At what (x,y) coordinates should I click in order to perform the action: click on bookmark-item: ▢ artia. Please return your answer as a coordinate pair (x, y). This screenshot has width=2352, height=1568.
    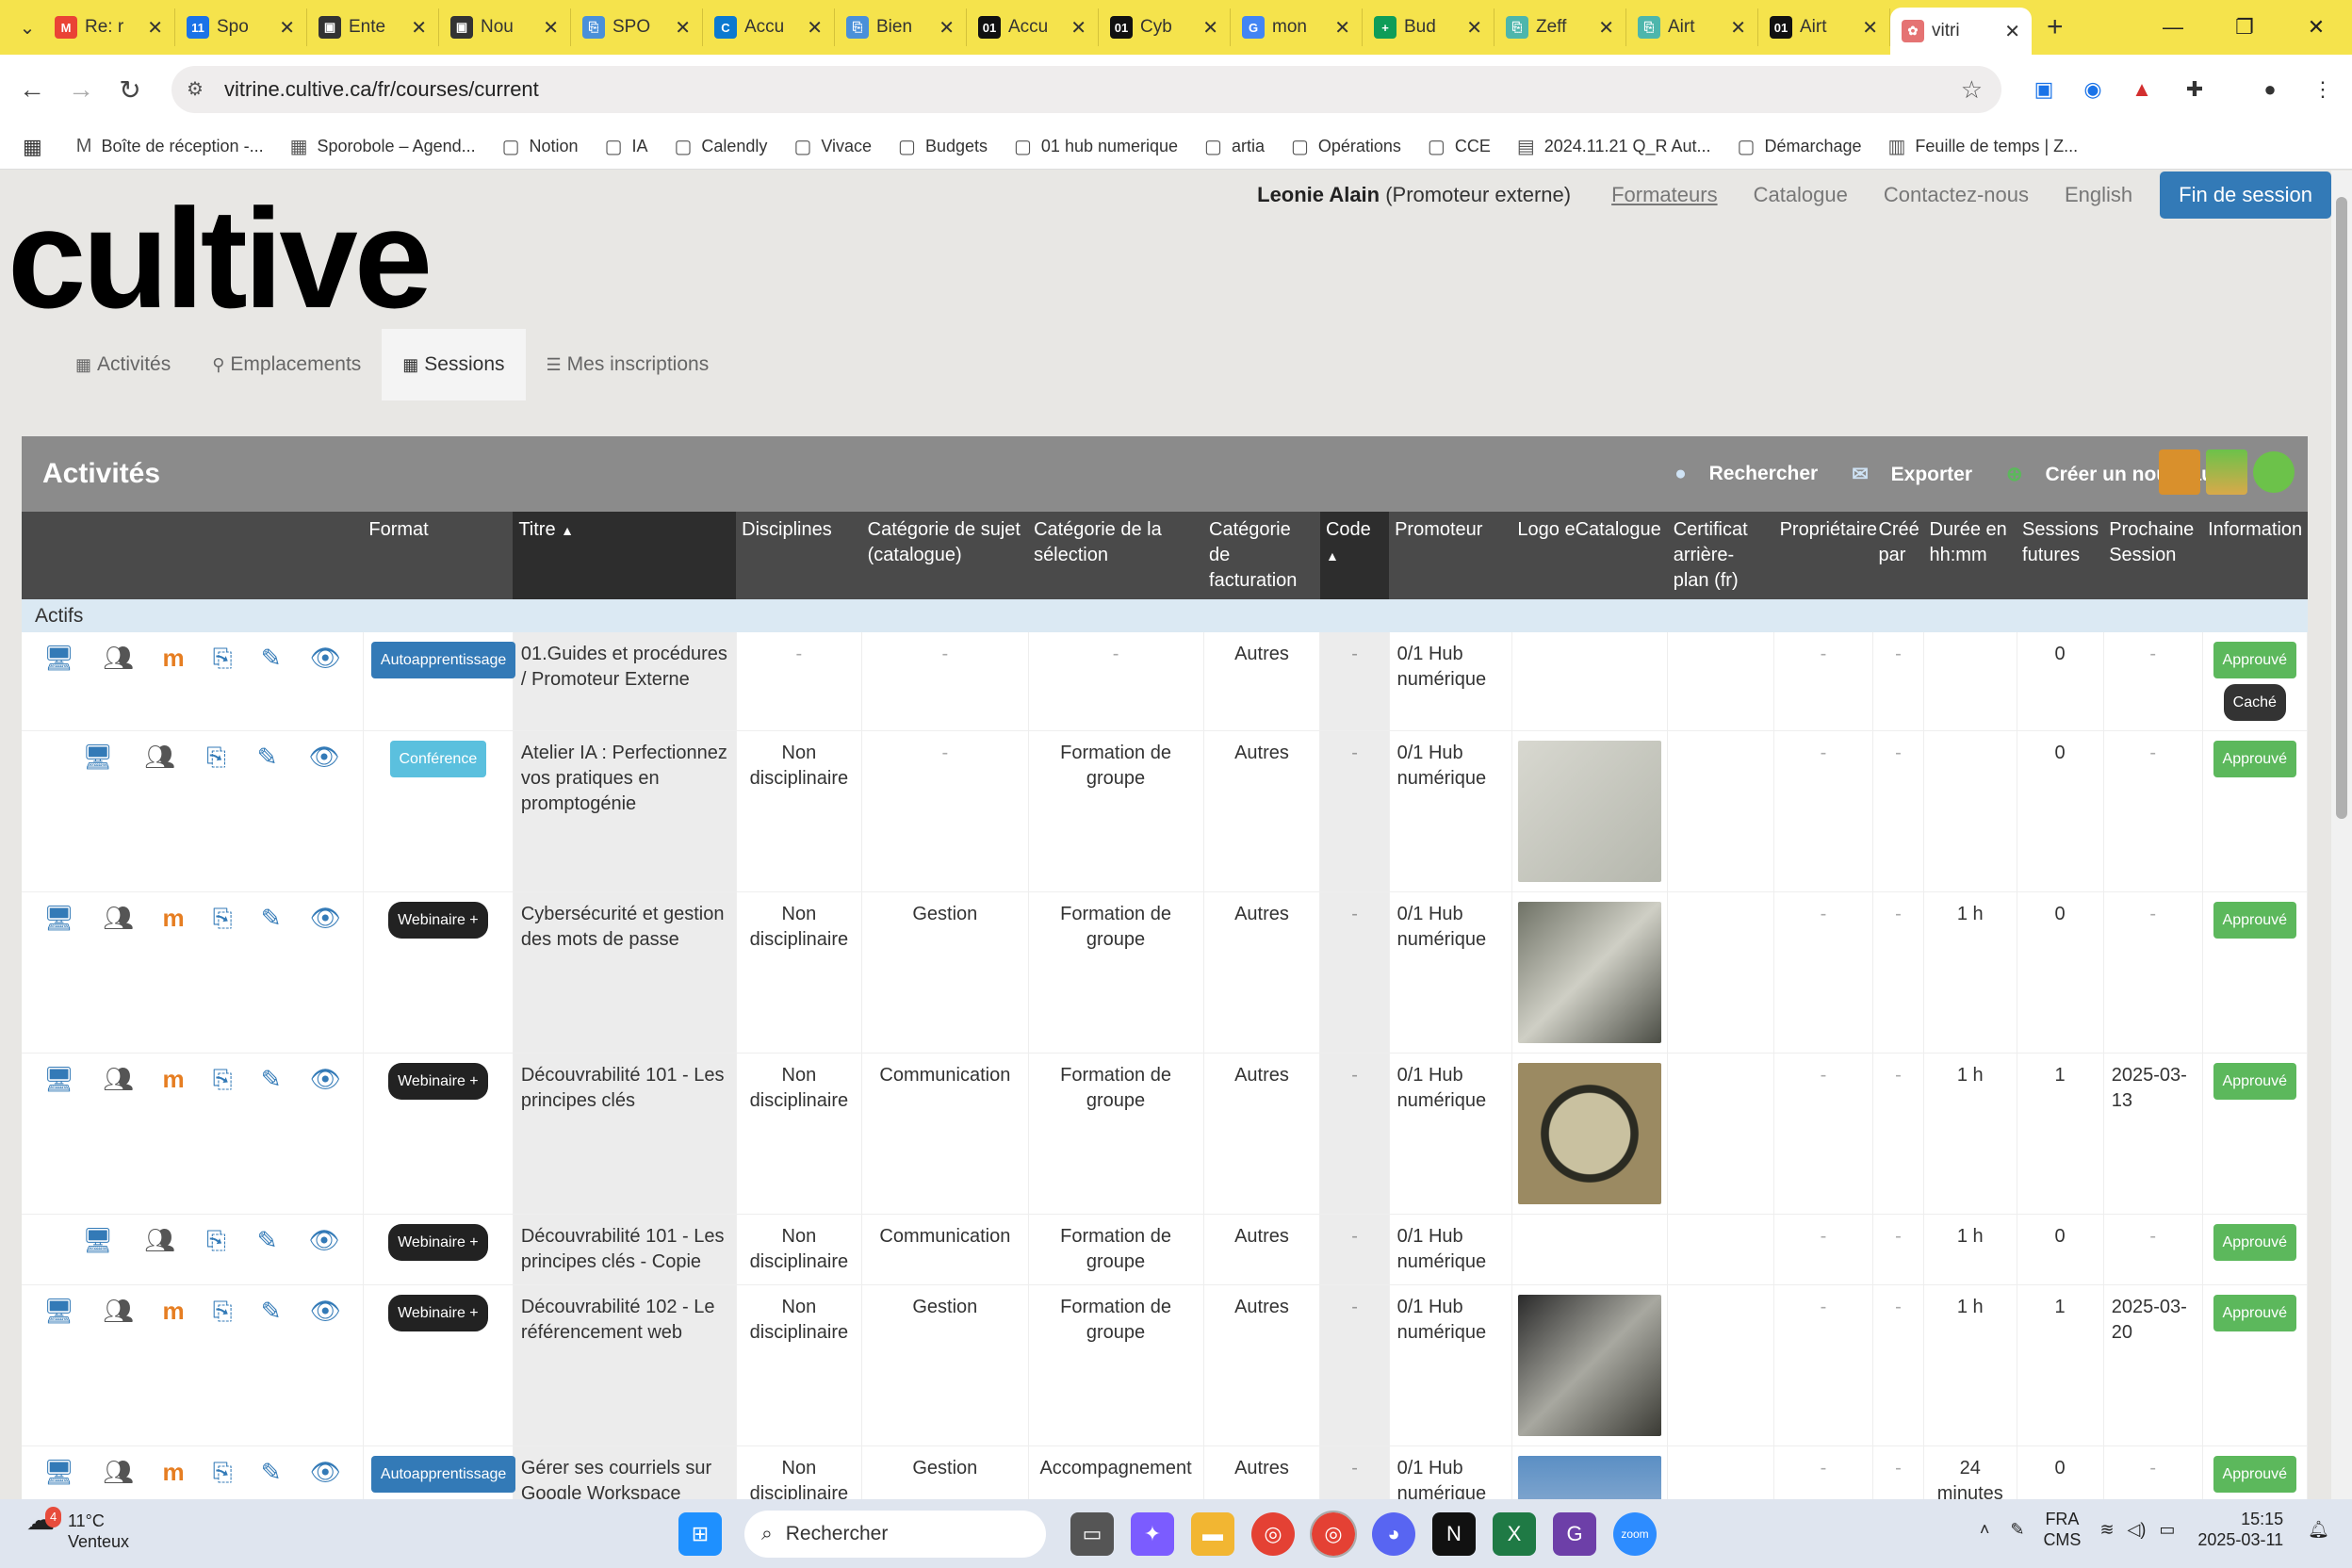
    Looking at the image, I should click on (1234, 146).